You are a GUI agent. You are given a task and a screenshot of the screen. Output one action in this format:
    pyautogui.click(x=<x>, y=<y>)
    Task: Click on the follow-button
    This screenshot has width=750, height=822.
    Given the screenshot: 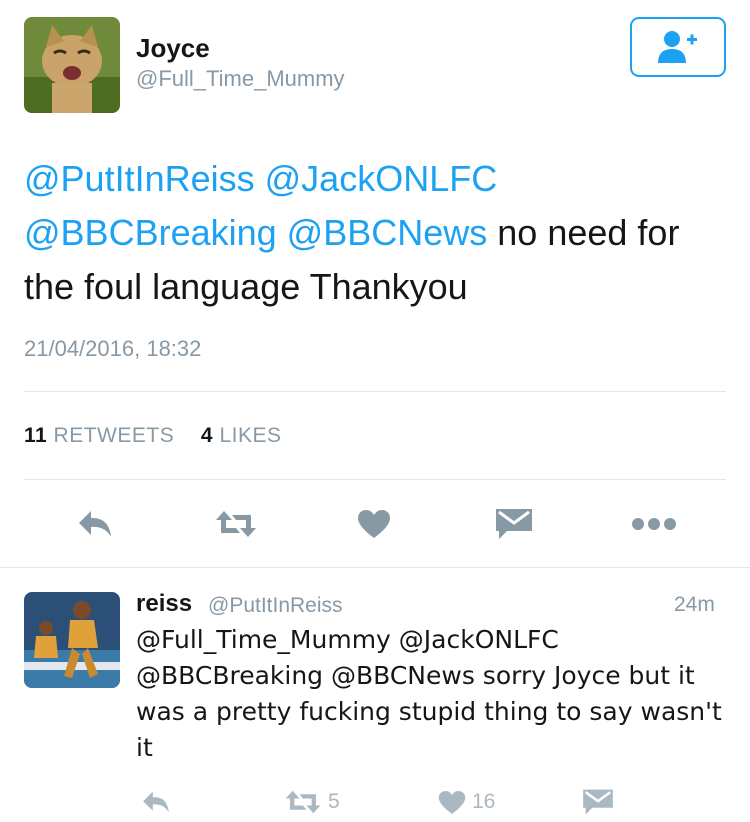 What is the action you would take?
    pyautogui.click(x=678, y=47)
    